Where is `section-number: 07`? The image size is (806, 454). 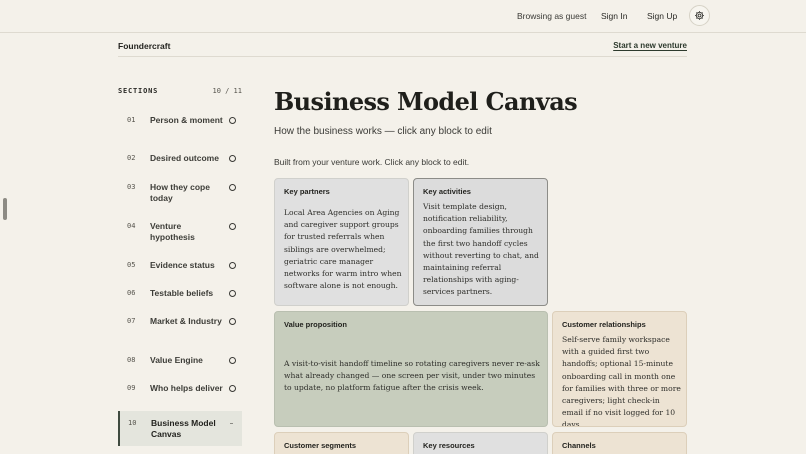
section-number: 07 is located at coordinates (131, 321).